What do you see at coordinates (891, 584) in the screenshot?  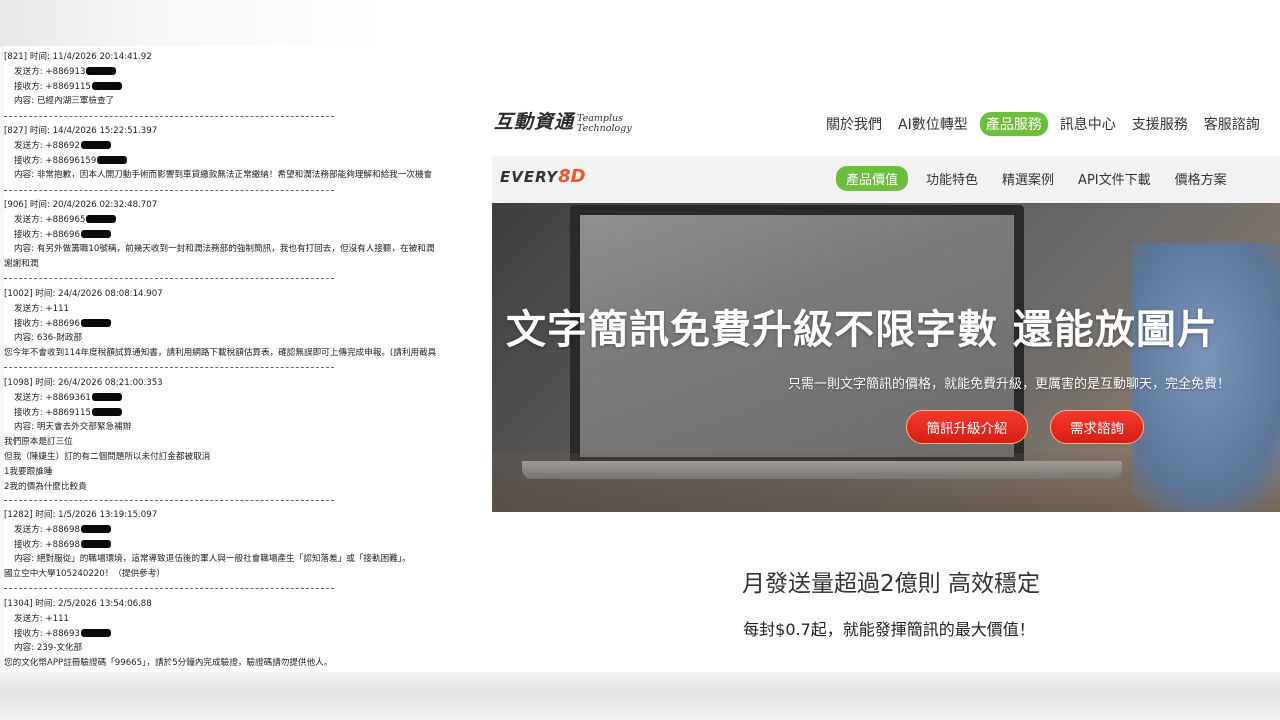 I see `section-title: 月發送量超過2億則 高效穩定` at bounding box center [891, 584].